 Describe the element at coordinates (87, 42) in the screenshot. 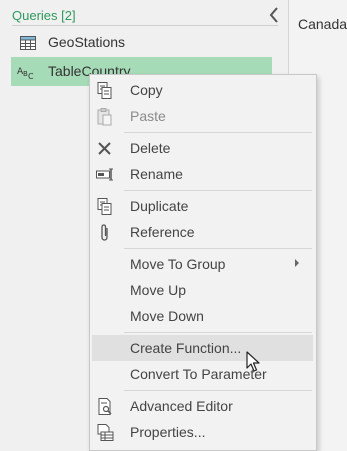

I see `query-label: GeoStations` at that location.